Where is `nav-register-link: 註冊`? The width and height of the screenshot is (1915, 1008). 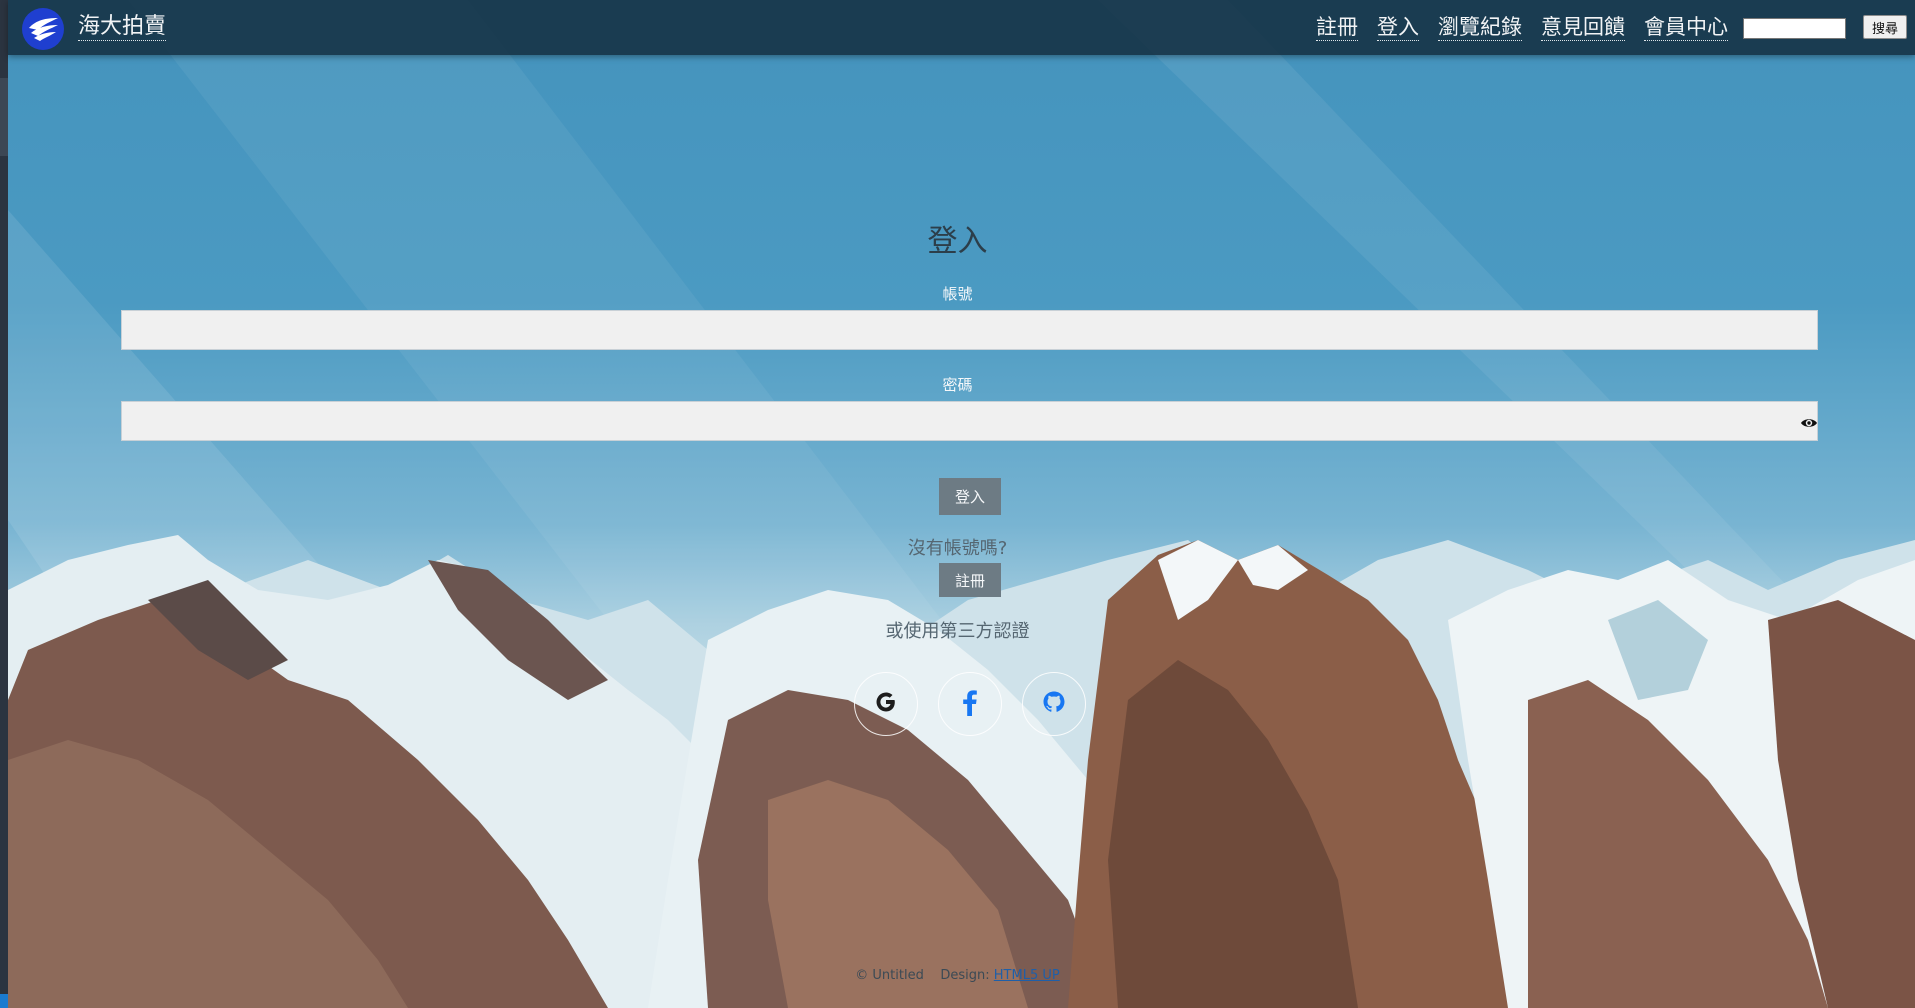
nav-register-link: 註冊 is located at coordinates (1337, 27).